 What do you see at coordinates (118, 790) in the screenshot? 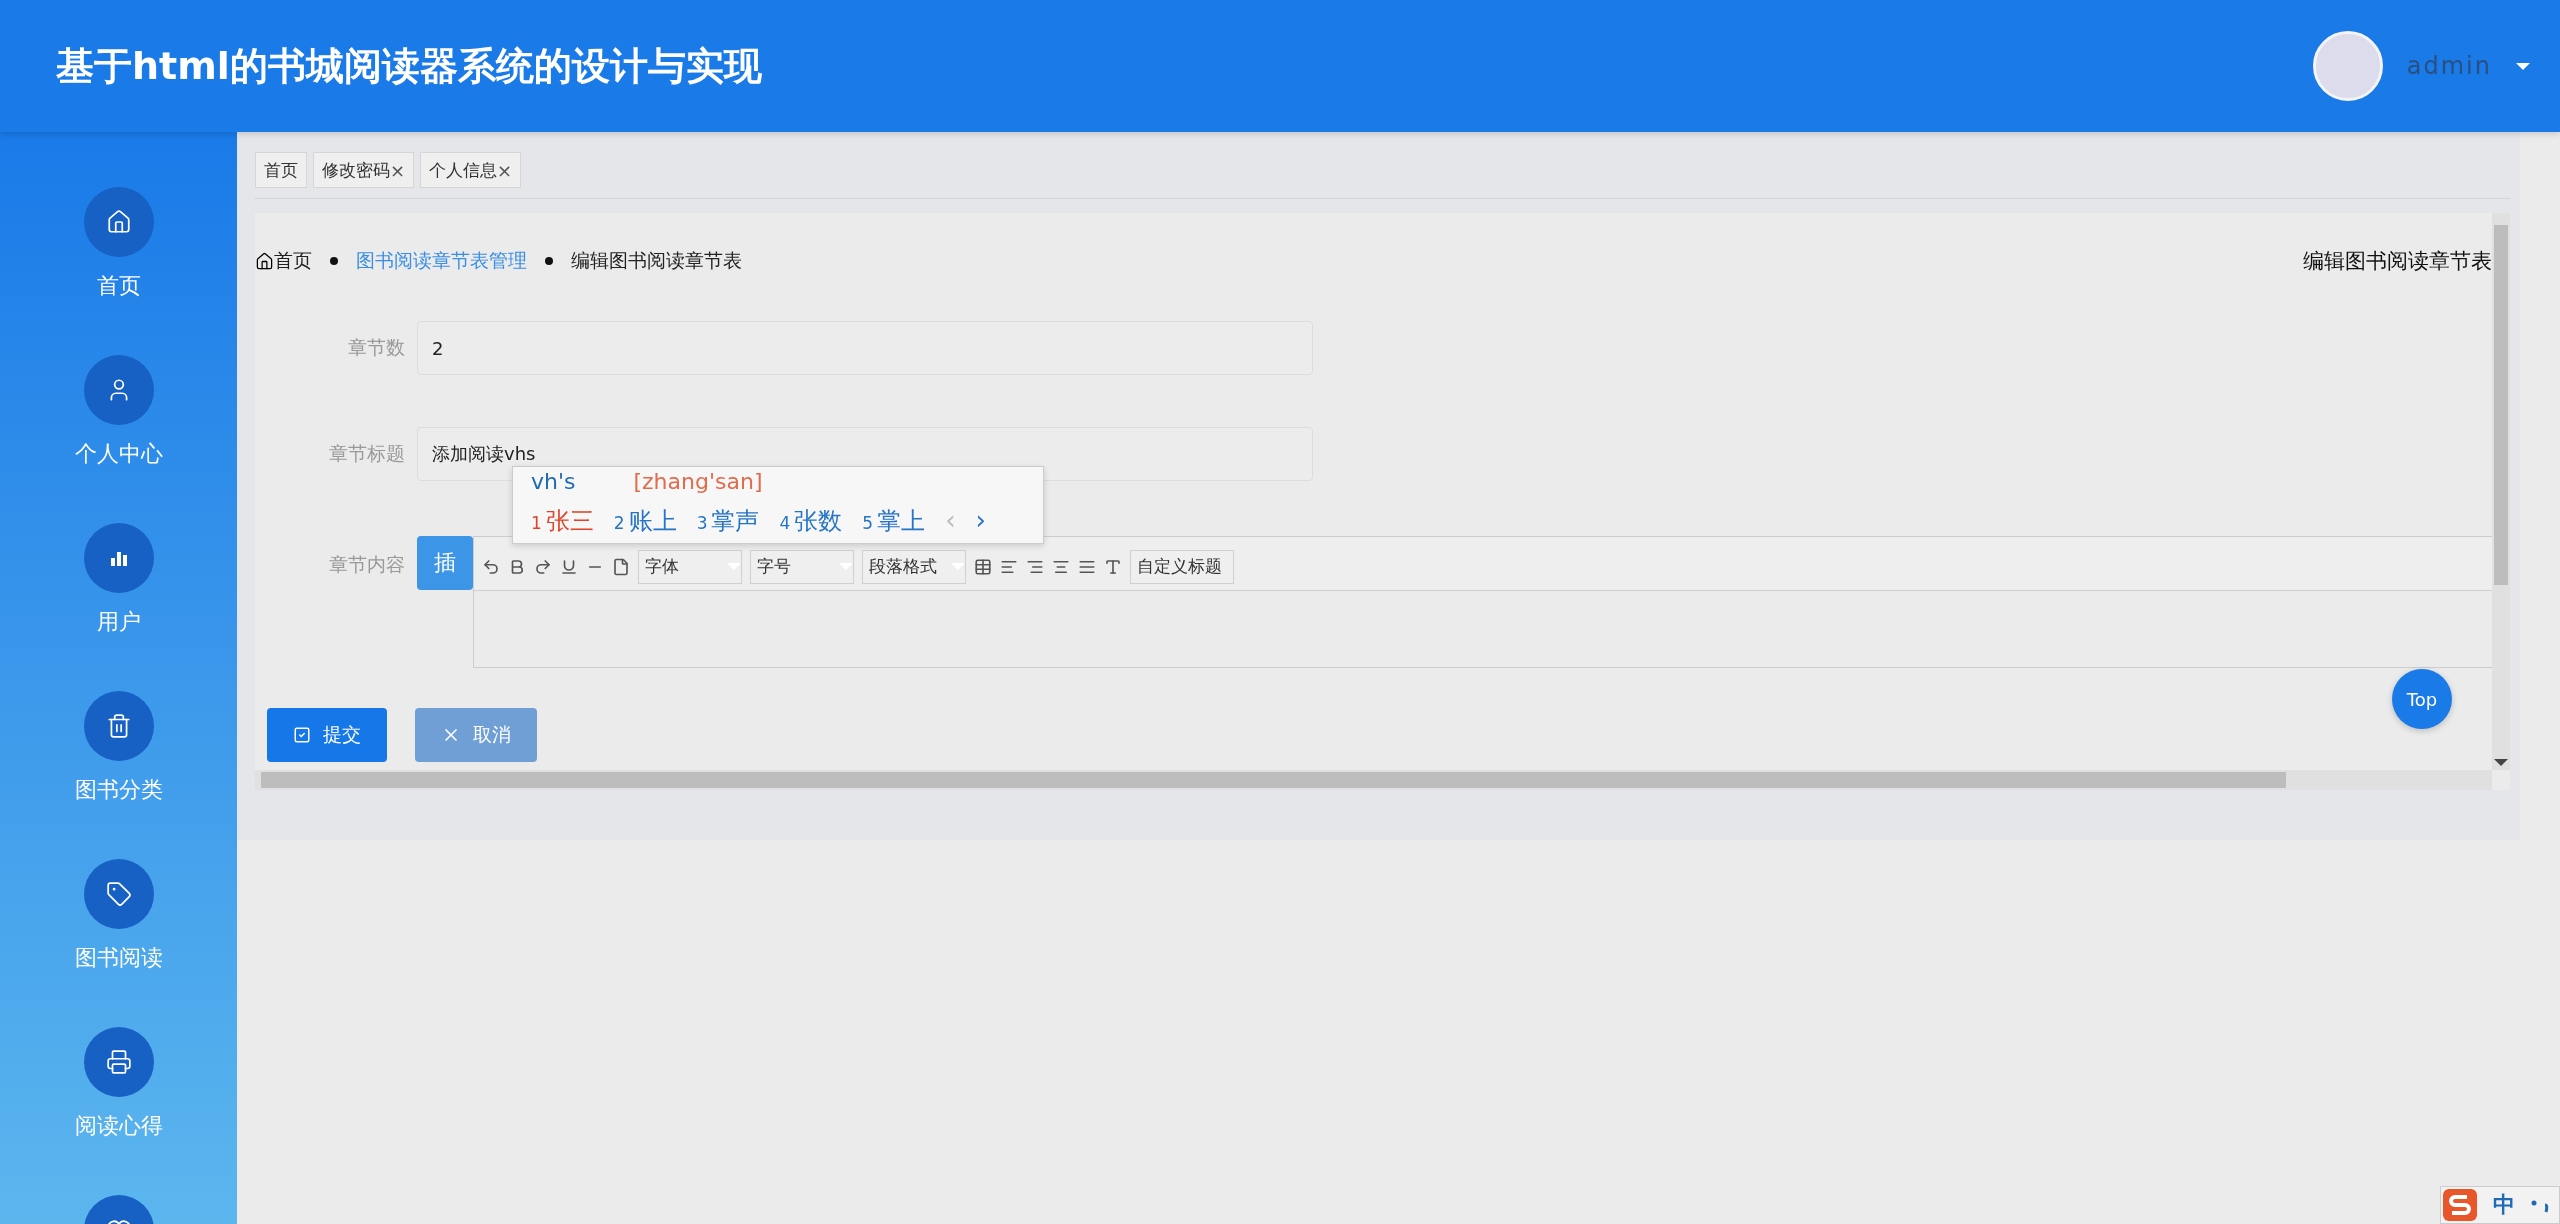
I see `menu-label: 图书分类` at bounding box center [118, 790].